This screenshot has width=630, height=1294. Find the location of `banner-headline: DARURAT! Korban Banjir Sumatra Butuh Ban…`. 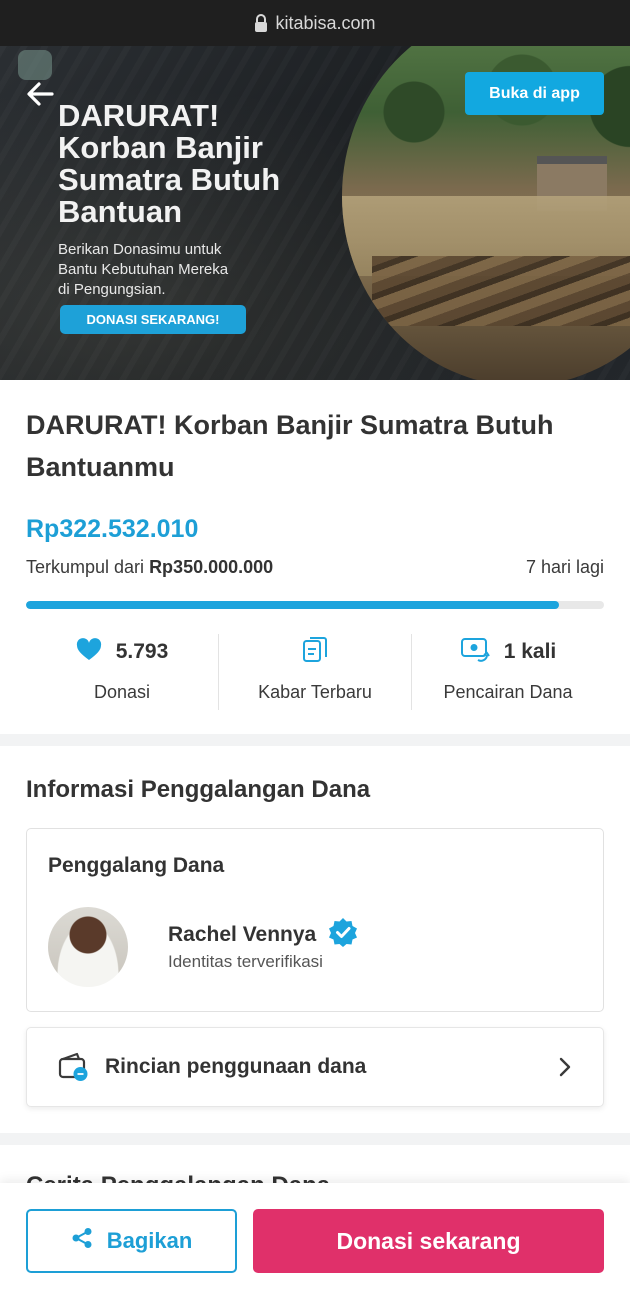

banner-headline: DARURAT! Korban Banjir Sumatra Butuh Ban… is located at coordinates (203, 164).